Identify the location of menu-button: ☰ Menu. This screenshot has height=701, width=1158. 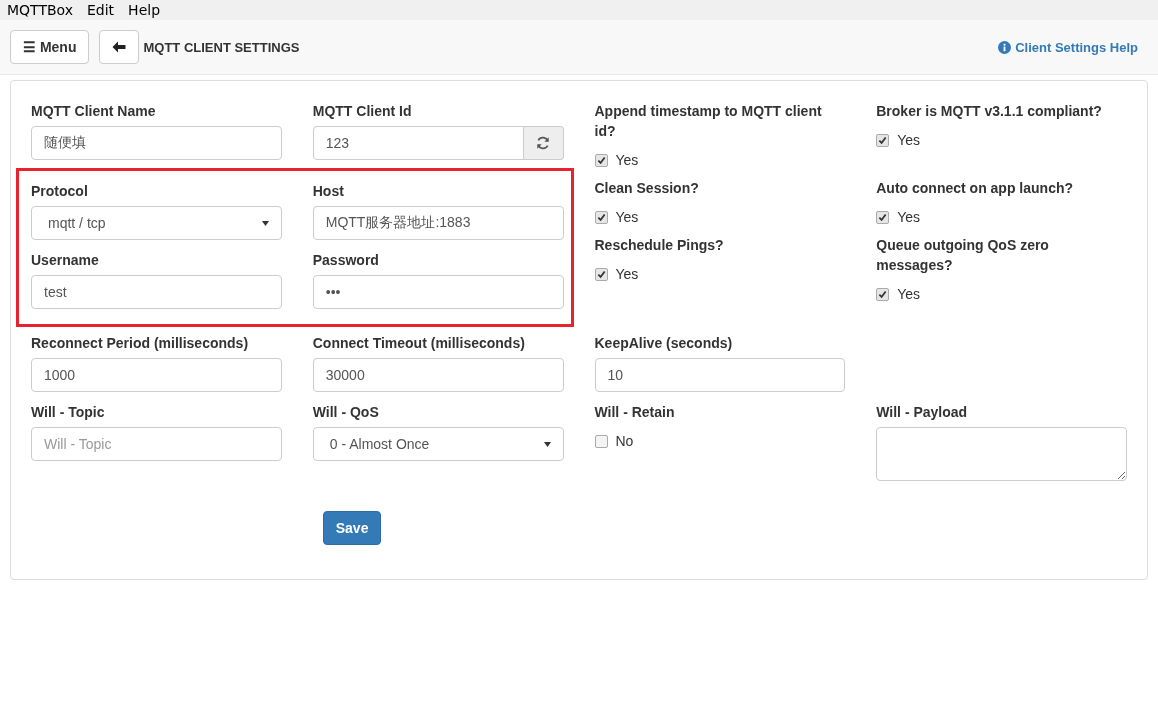
(50, 47).